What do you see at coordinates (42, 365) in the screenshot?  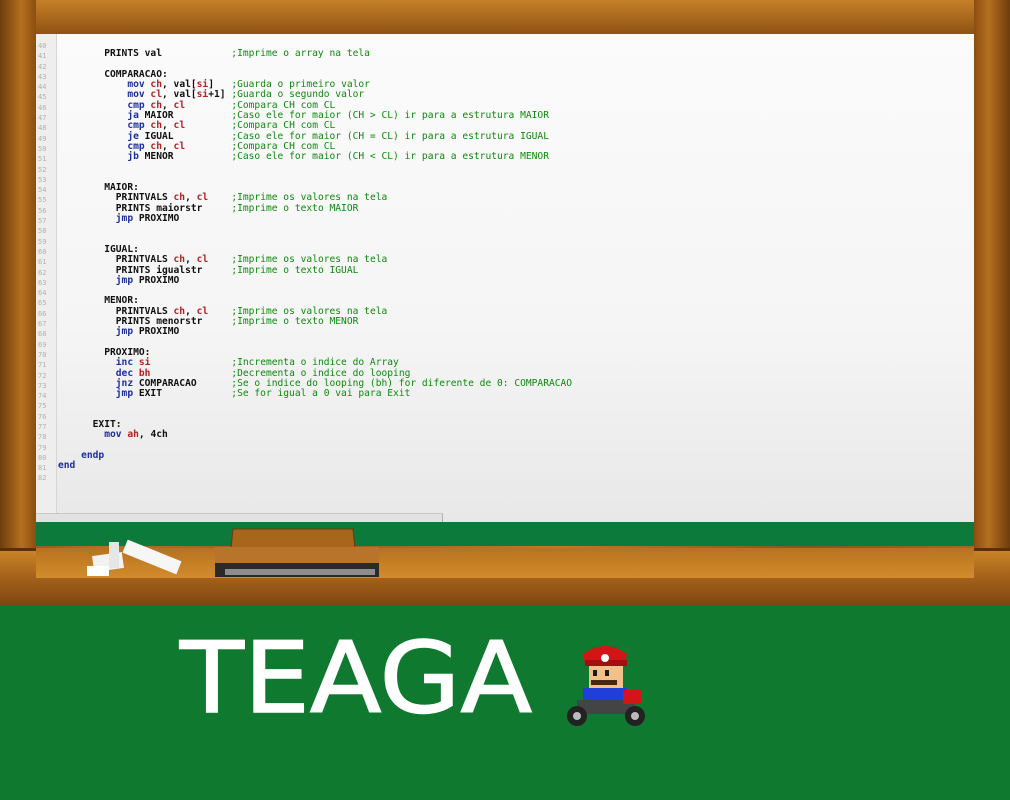 I see `line-number: 71` at bounding box center [42, 365].